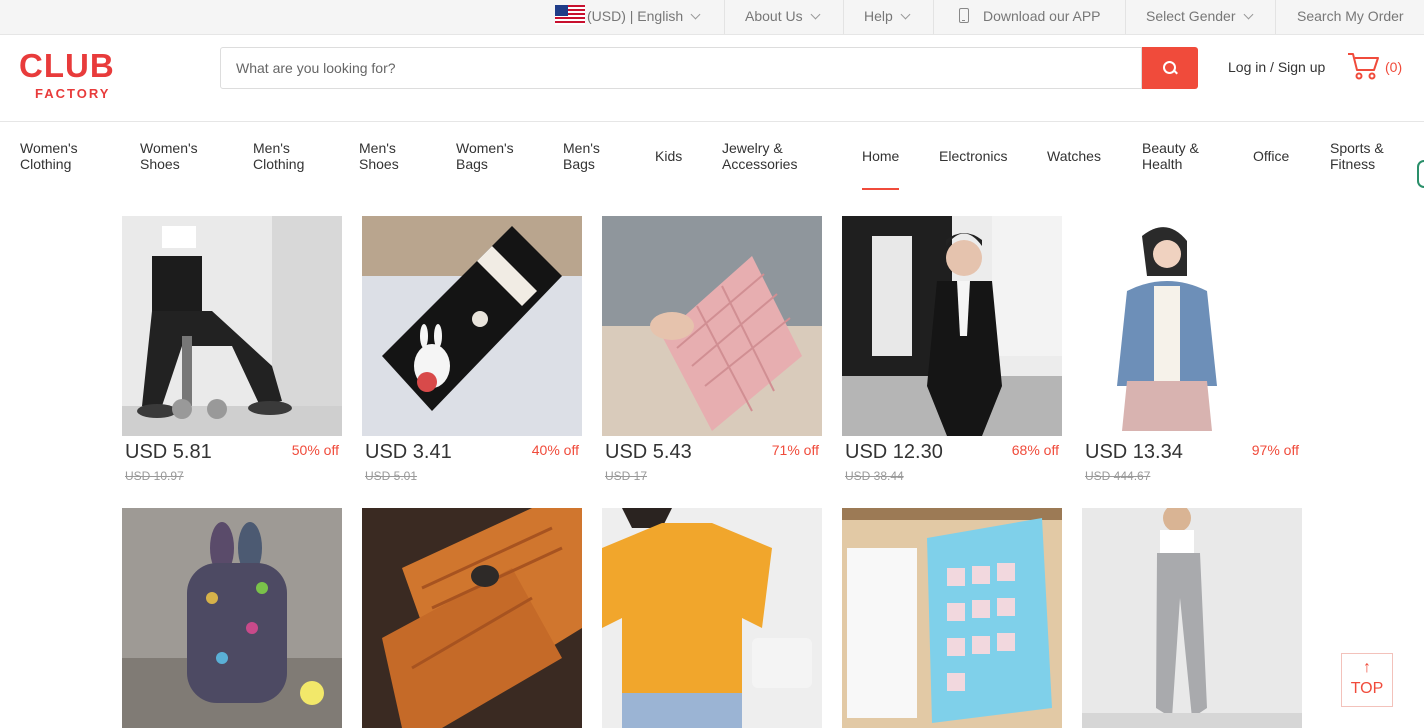  I want to click on nav-mens-bags: Men's Bags, so click(581, 156).